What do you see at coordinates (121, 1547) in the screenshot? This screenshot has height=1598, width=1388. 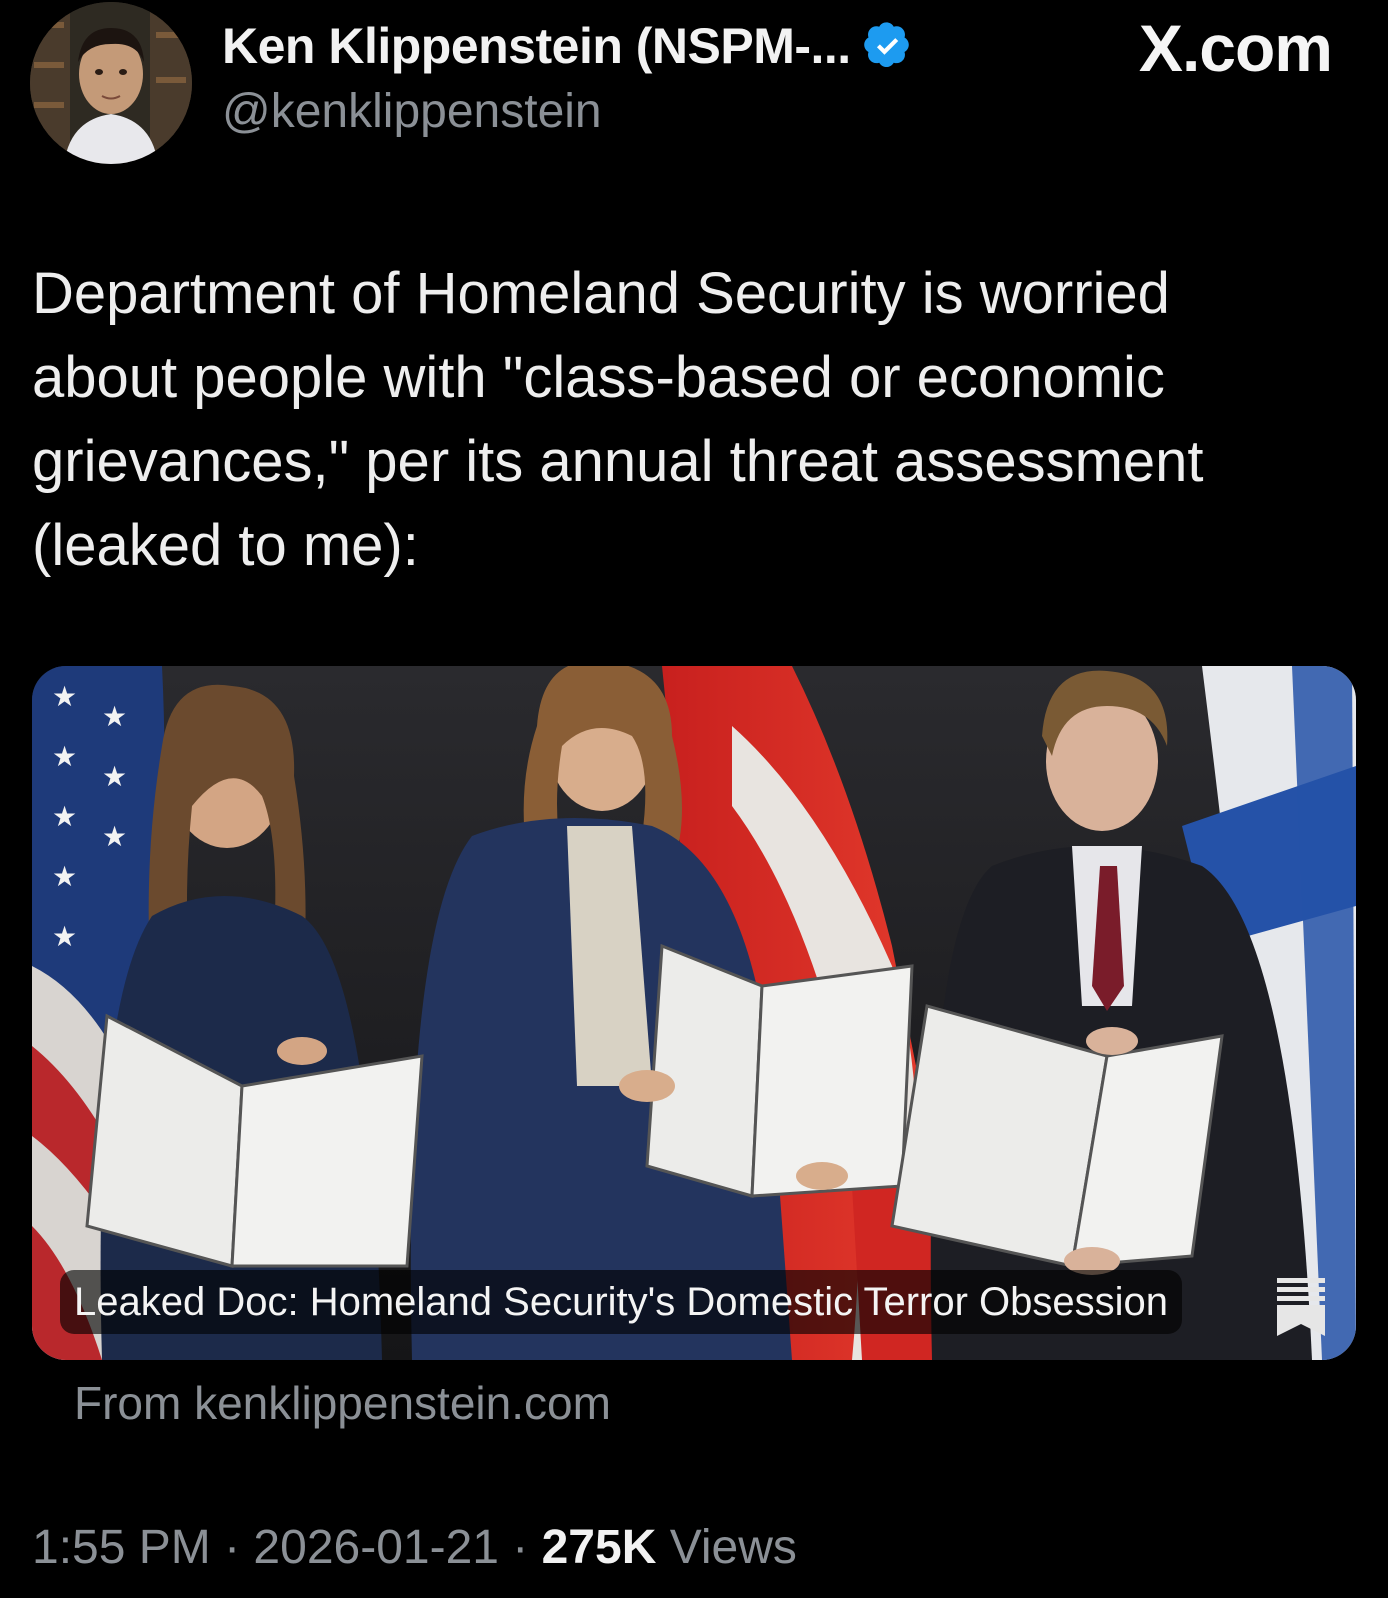 I see `tweet-time: 1:55 PM` at bounding box center [121, 1547].